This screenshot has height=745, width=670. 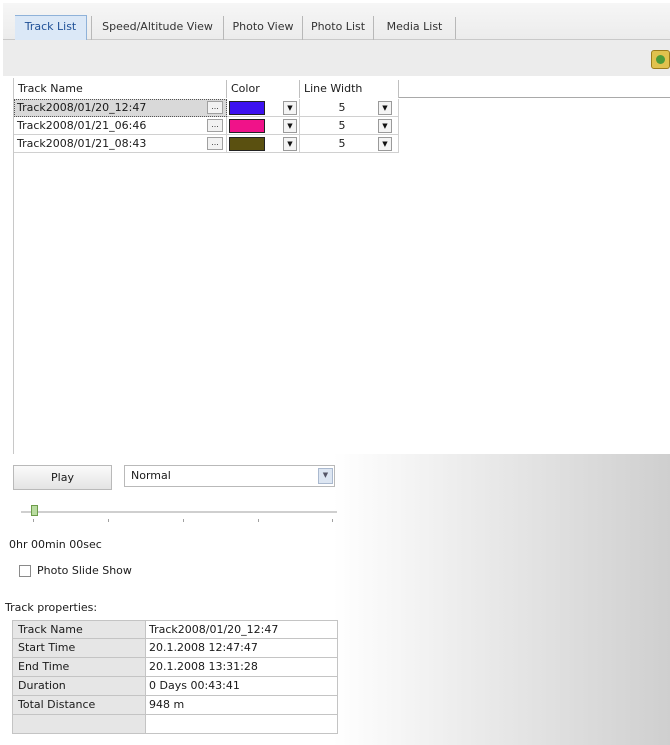 I want to click on track-name: Track2008/01/20_12:47, so click(x=82, y=107).